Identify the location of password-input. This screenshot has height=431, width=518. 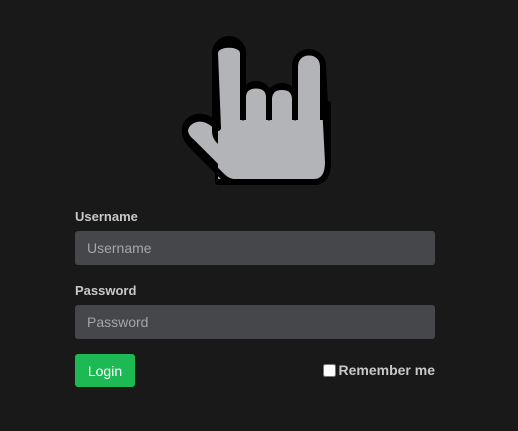
(255, 322).